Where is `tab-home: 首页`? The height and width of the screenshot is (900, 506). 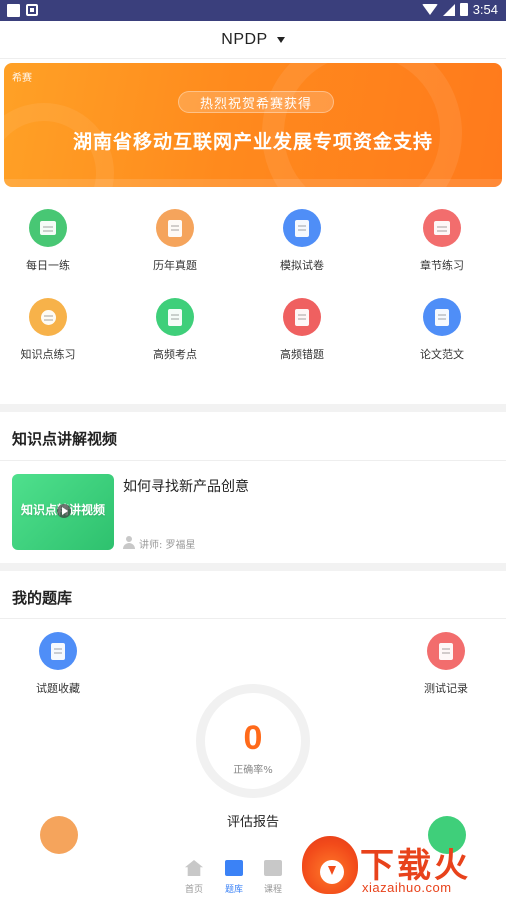 tab-home: 首页 is located at coordinates (194, 876).